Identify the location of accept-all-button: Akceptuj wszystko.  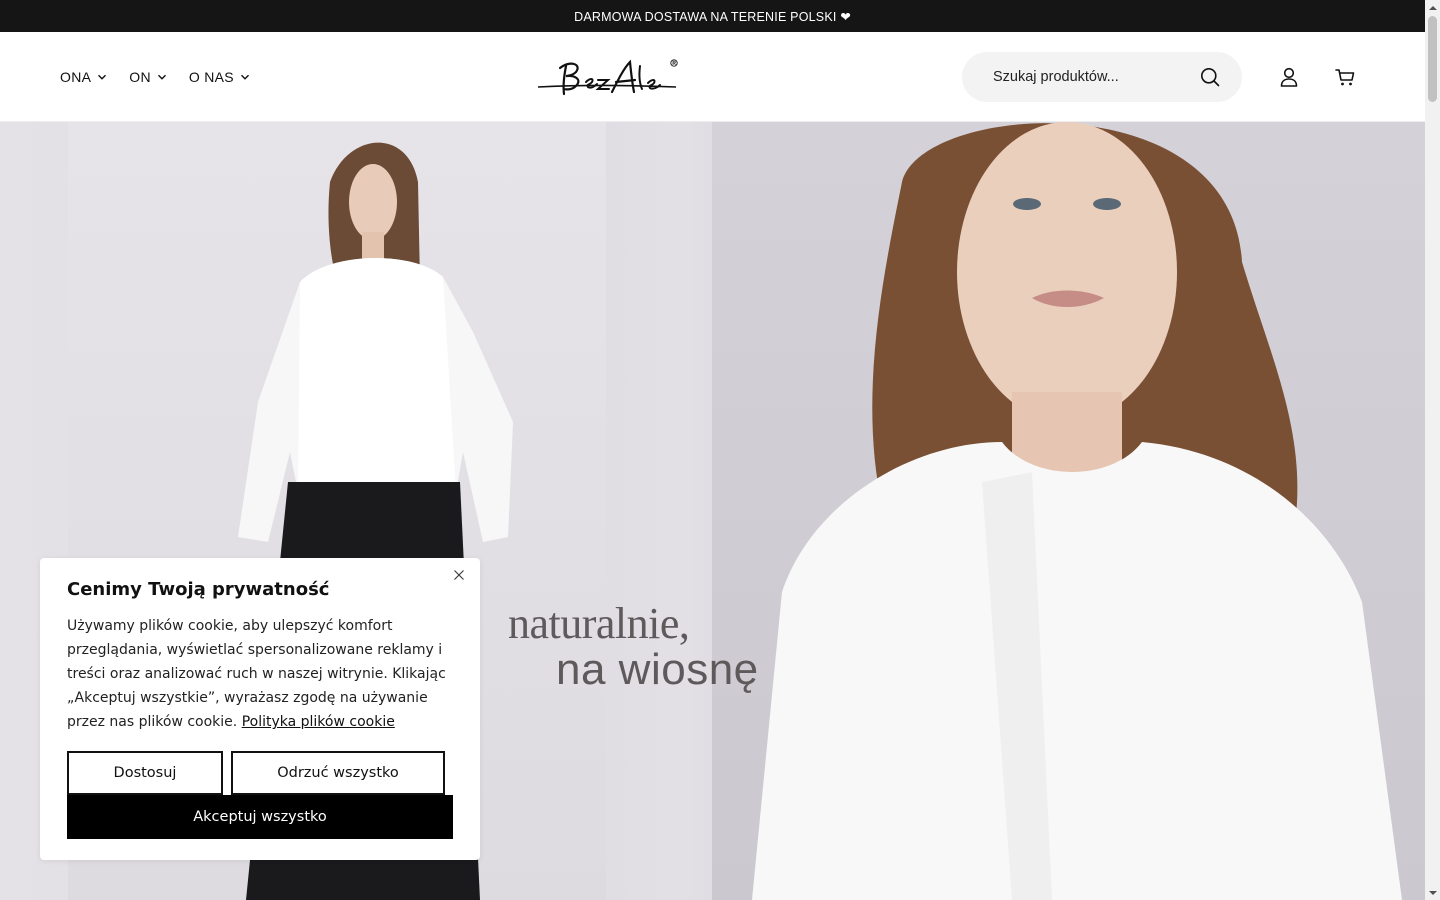
(260, 817).